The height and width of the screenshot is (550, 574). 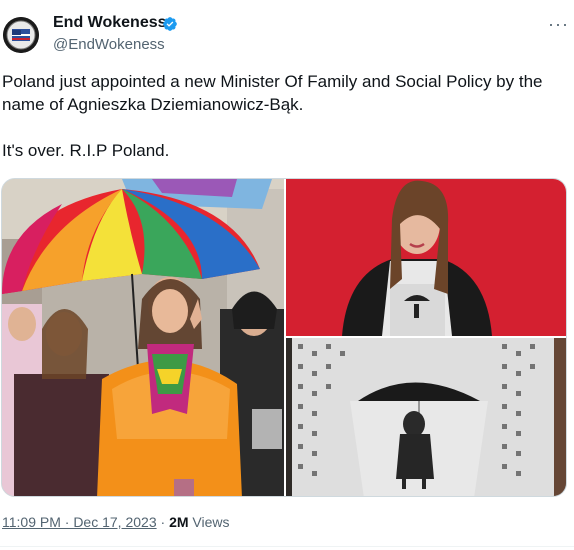 I want to click on photo-portrait-red, so click(x=426, y=257).